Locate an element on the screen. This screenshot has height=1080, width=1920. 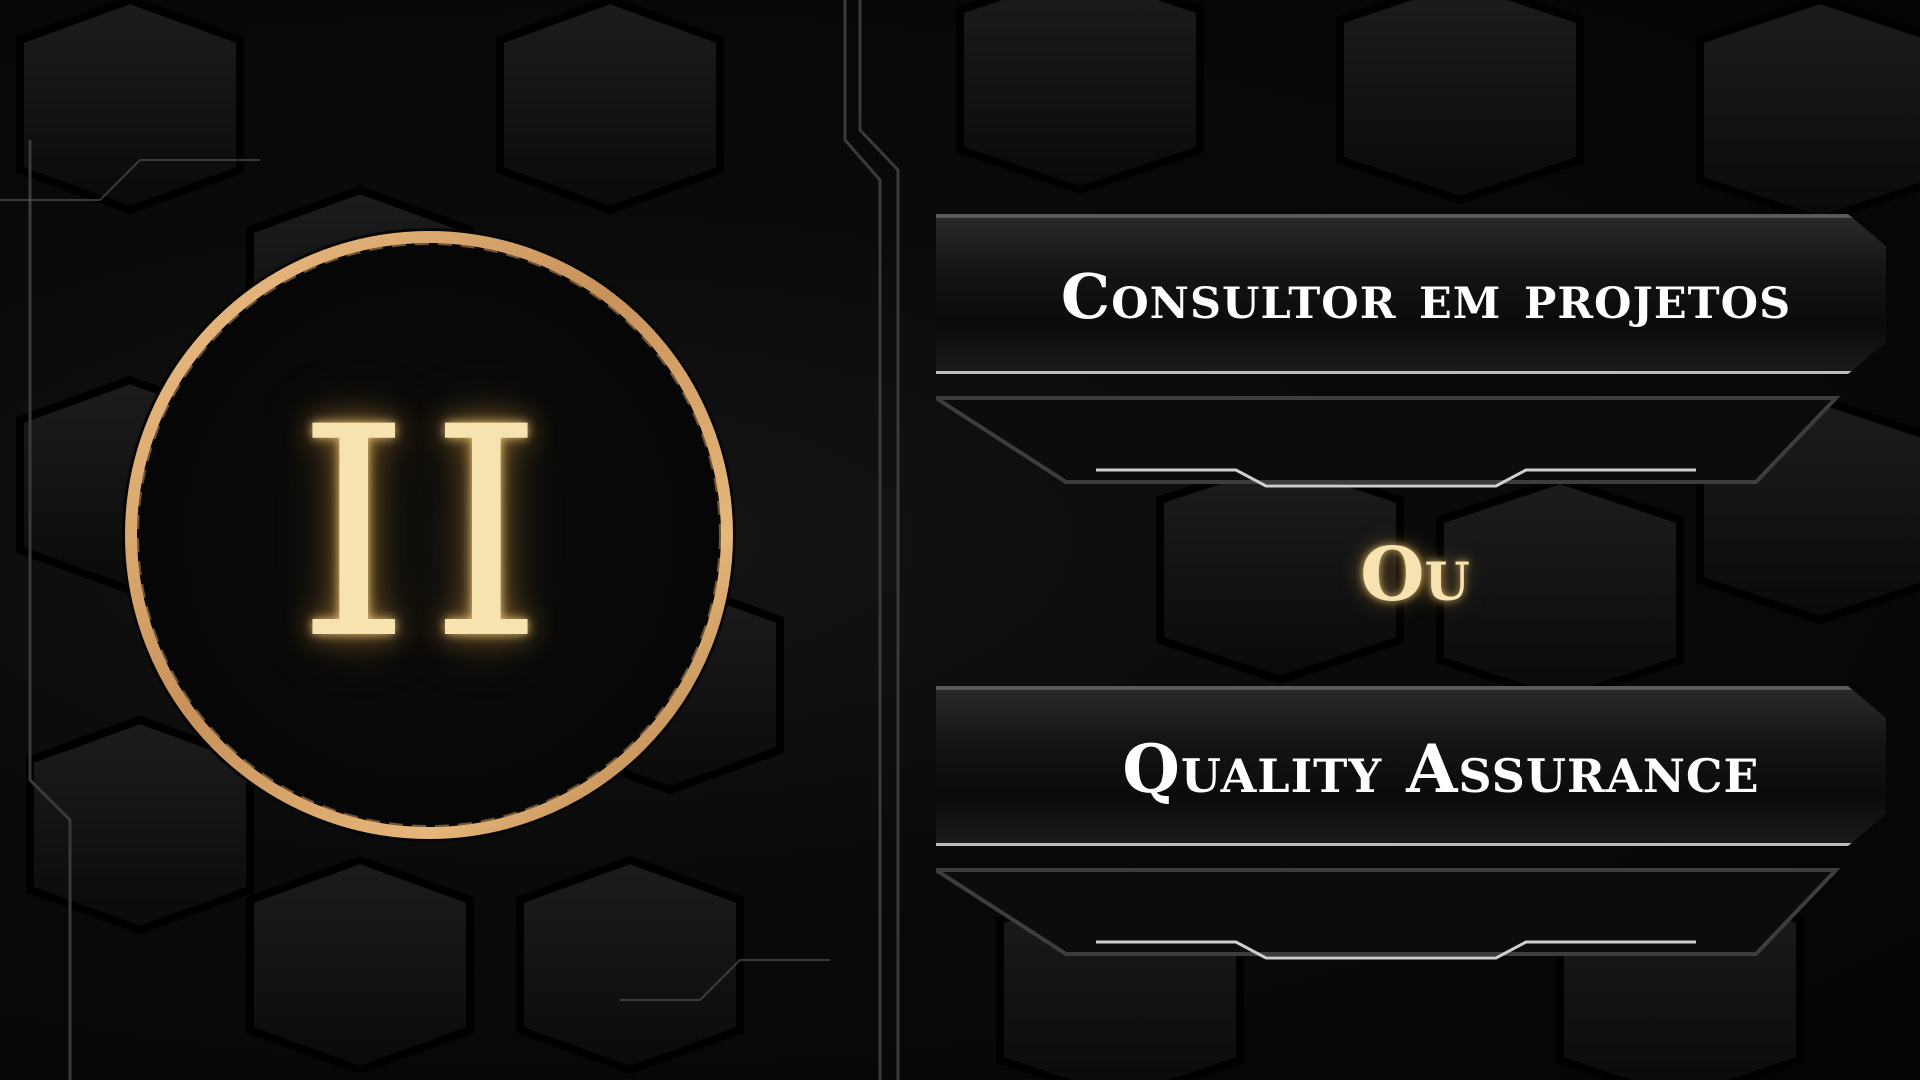
option-one-label: Consultor em projetos is located at coordinates (1426, 296).